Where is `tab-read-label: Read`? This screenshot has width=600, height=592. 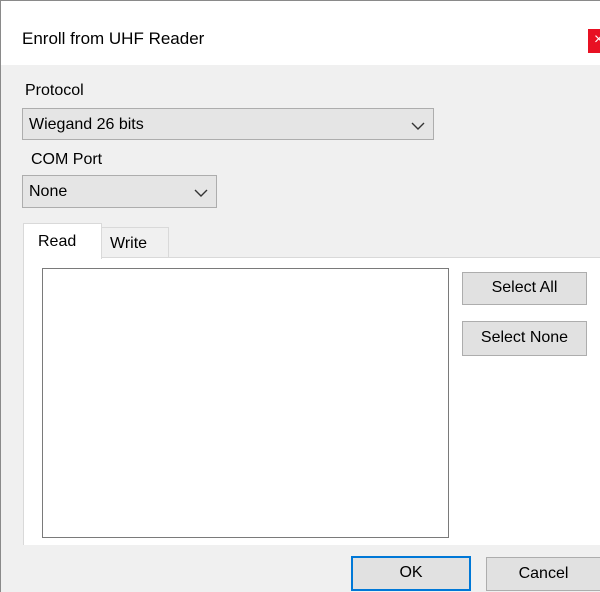
tab-read-label: Read is located at coordinates (57, 241).